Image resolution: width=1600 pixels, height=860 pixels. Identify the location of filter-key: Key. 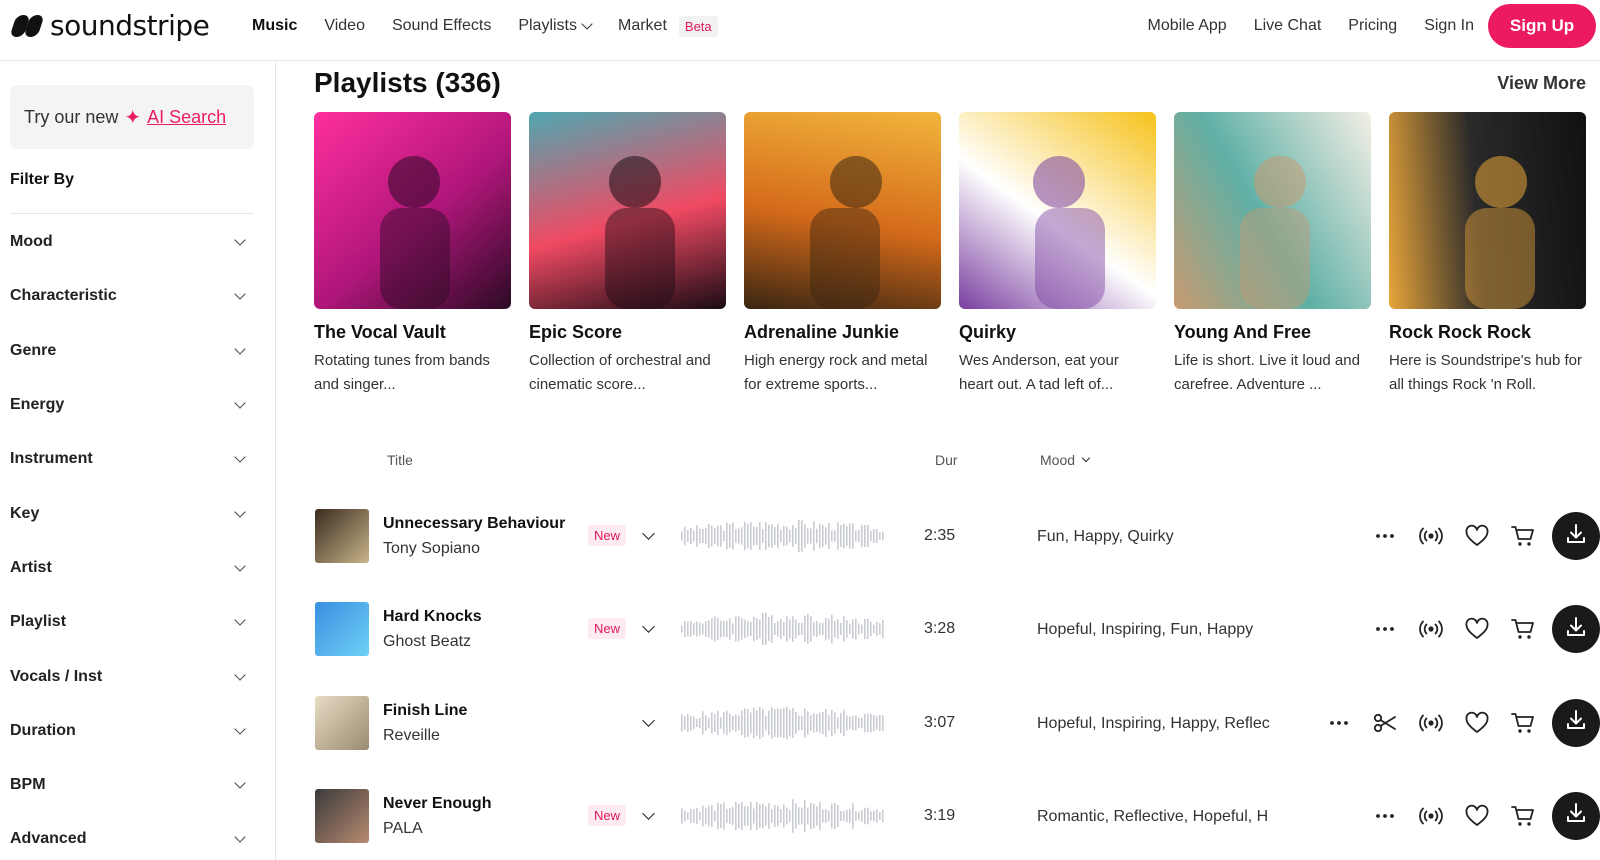
(130, 513).